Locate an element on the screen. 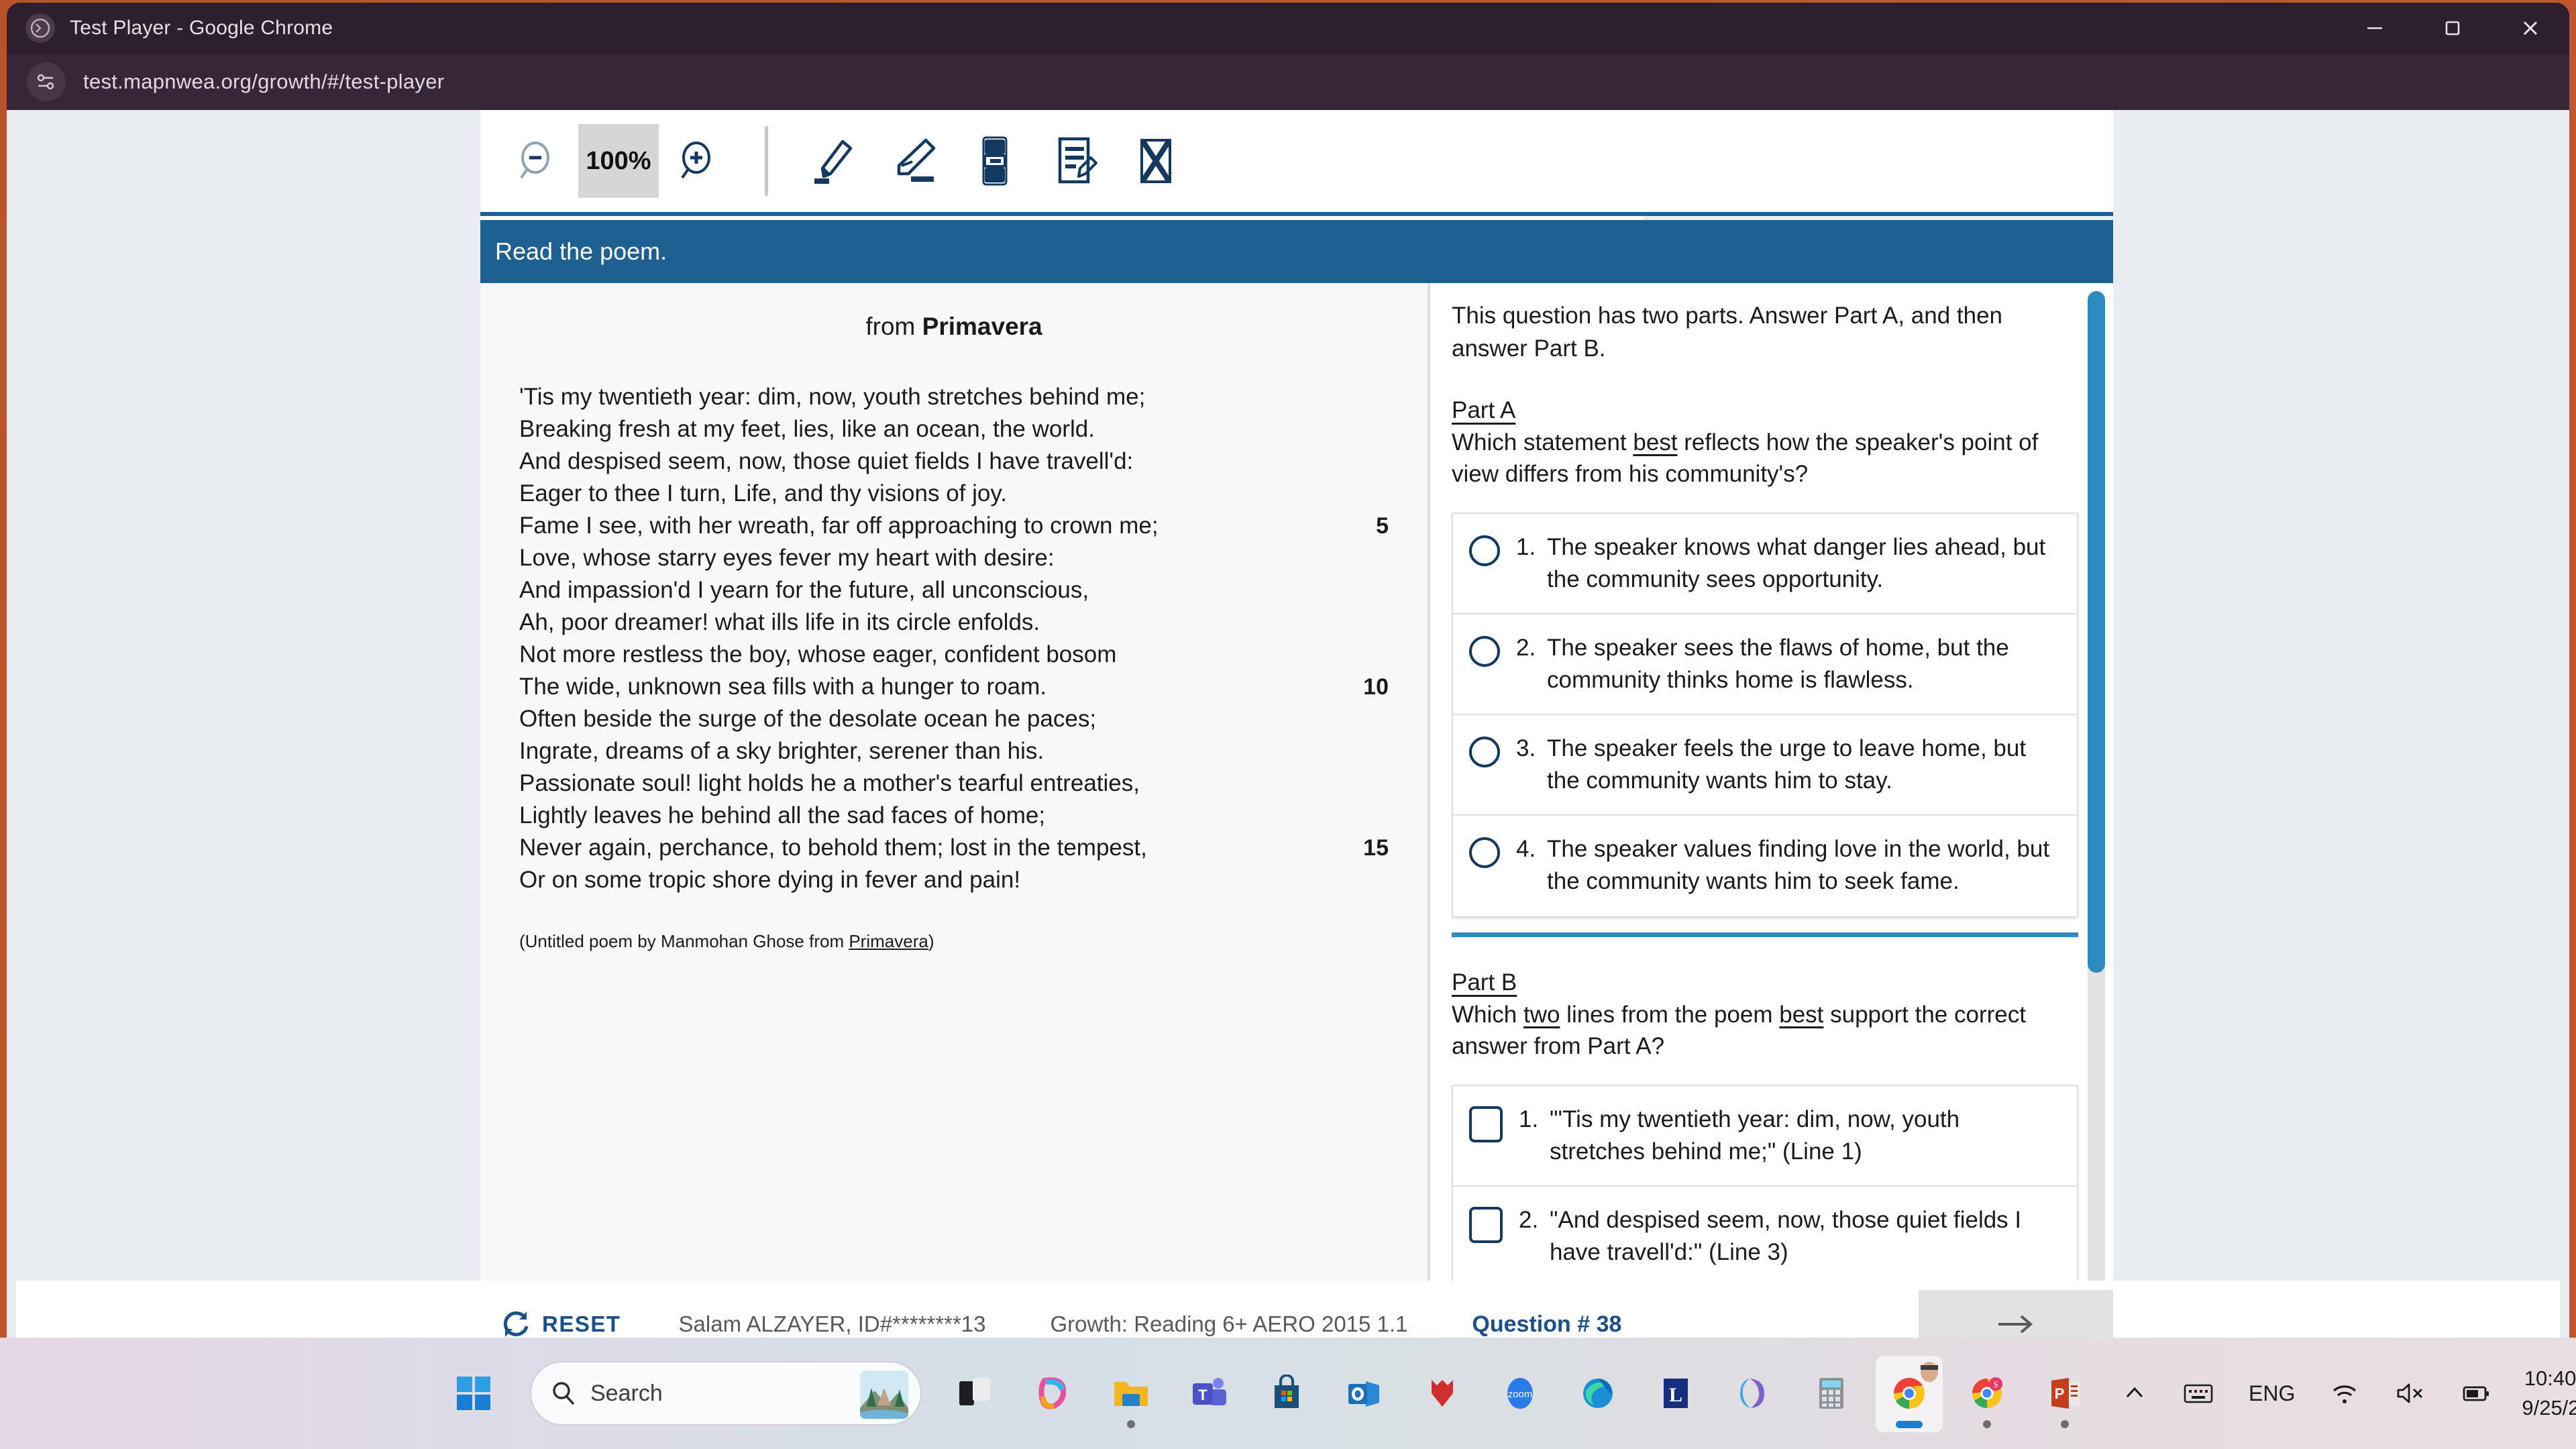  tab-title: Test Player - Google Chrome is located at coordinates (201, 28).